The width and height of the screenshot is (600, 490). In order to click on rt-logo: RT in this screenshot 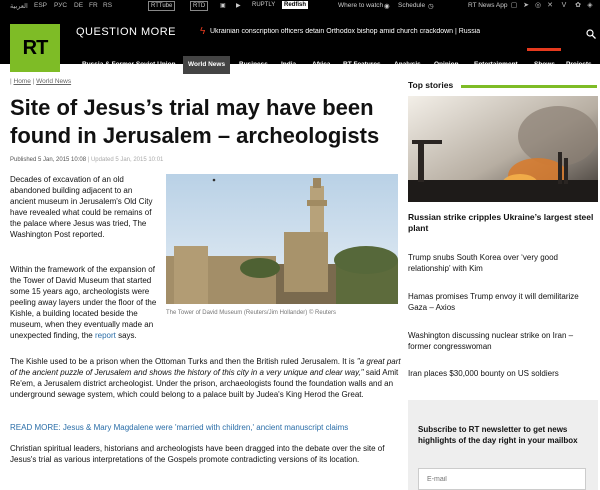, I will do `click(35, 48)`.